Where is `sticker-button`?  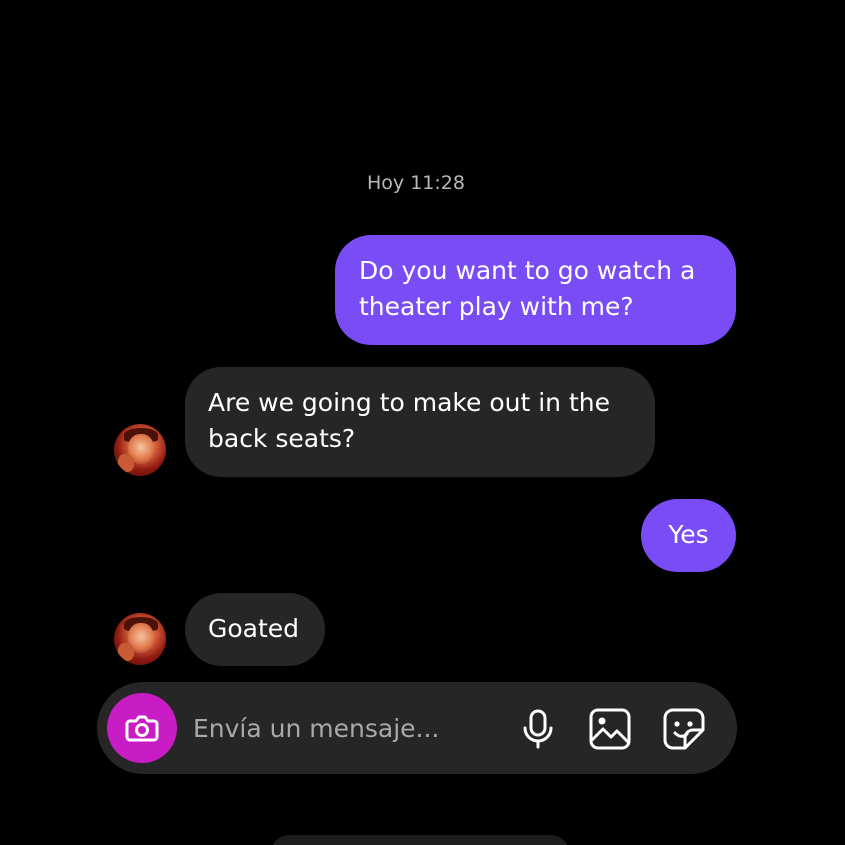
sticker-button is located at coordinates (684, 729).